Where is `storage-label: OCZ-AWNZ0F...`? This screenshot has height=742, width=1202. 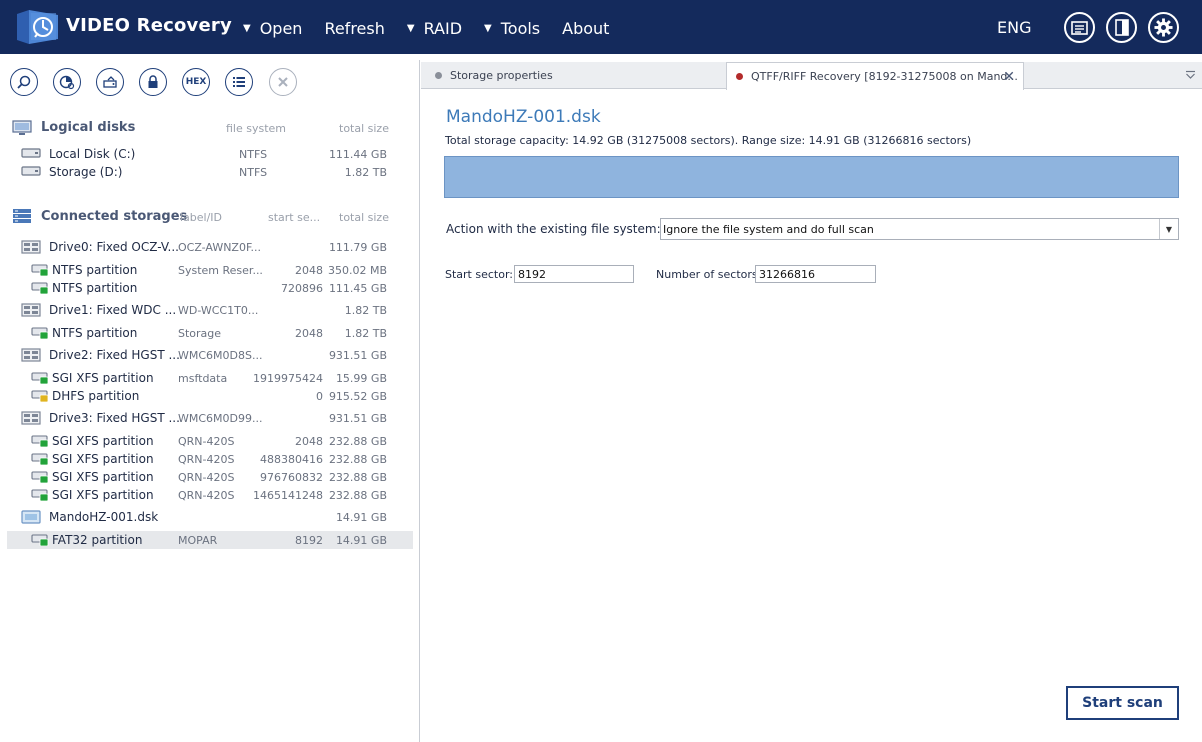
storage-label: OCZ-AWNZ0F... is located at coordinates (220, 247).